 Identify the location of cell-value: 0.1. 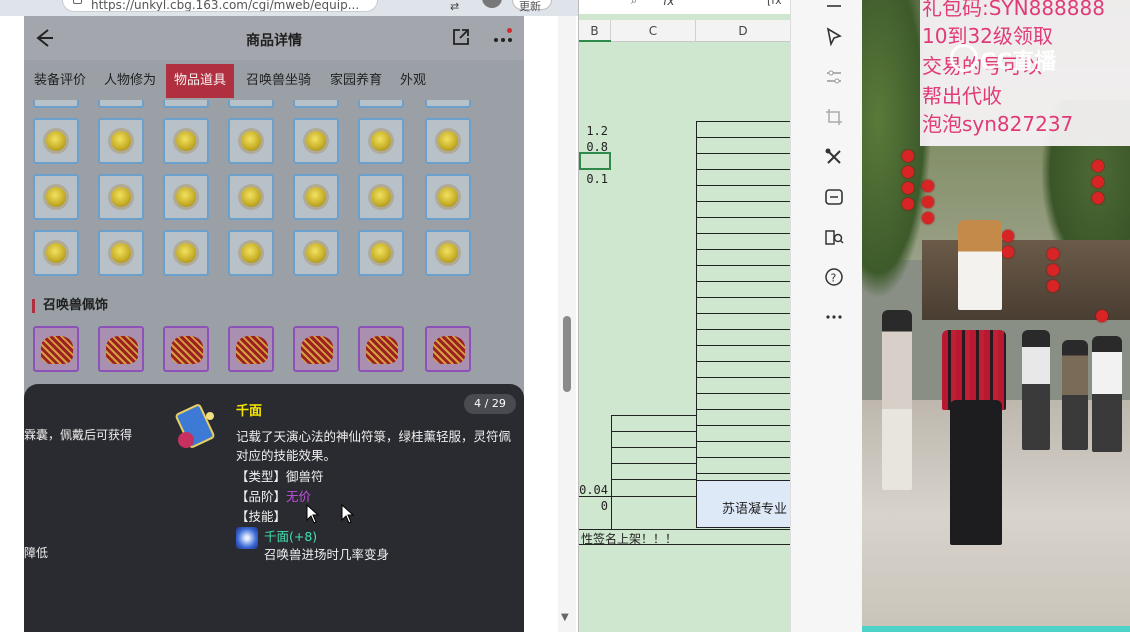
(593, 179).